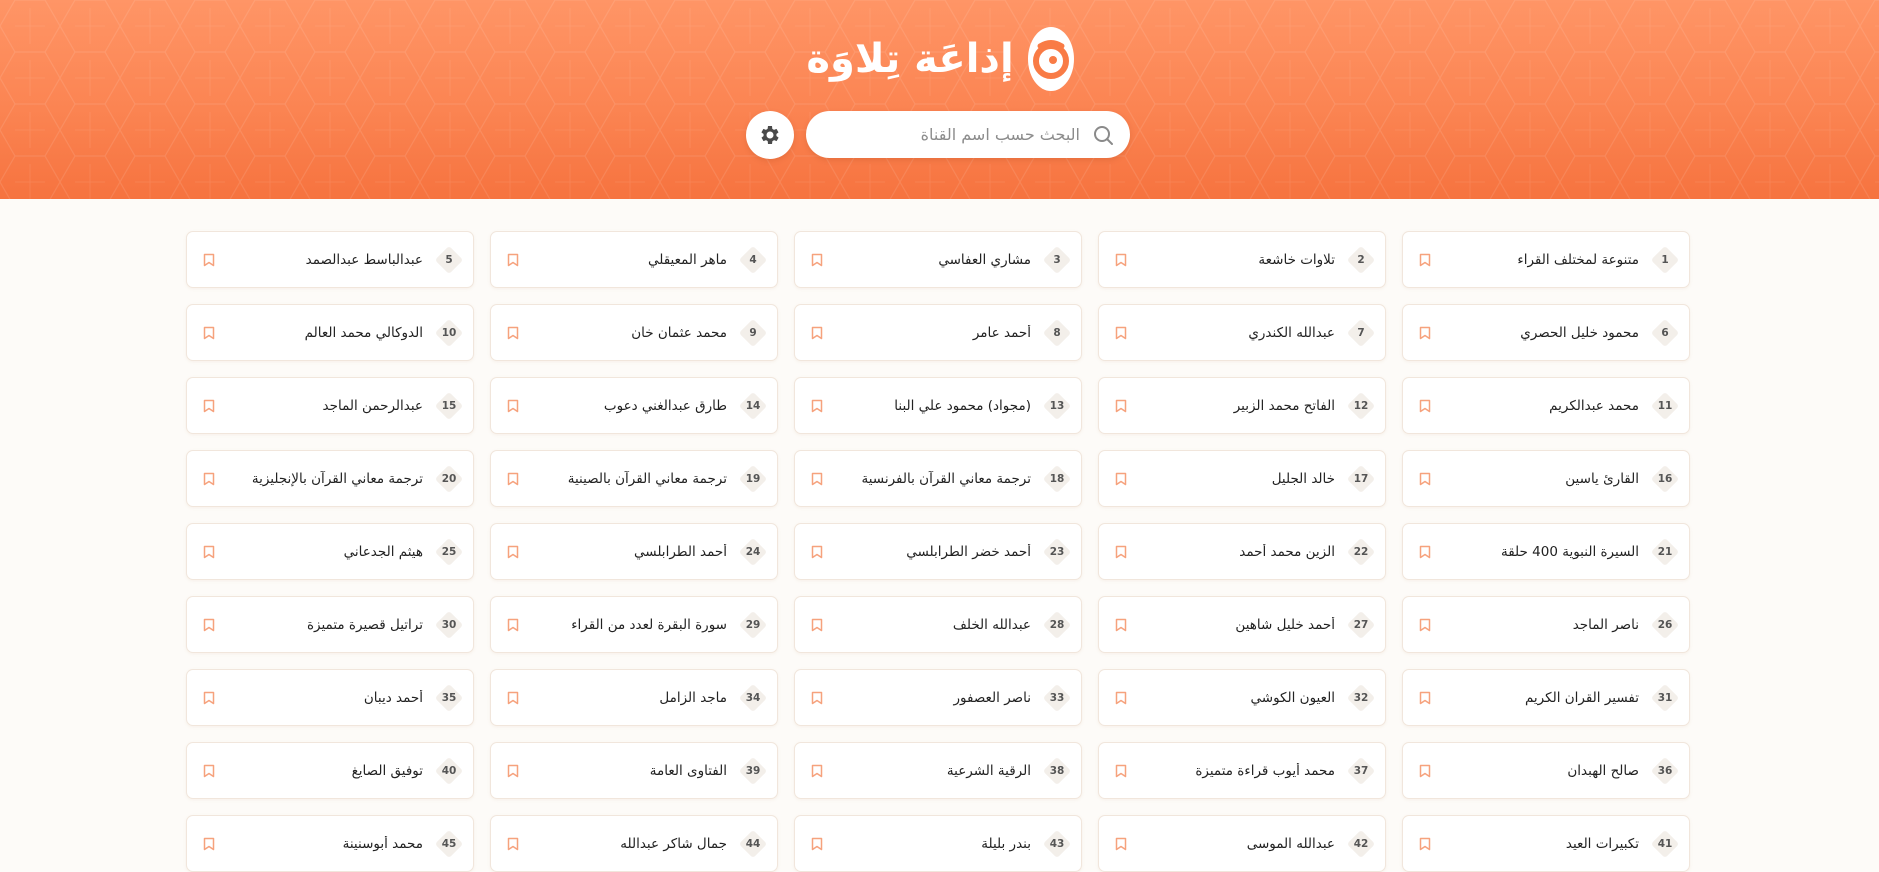  Describe the element at coordinates (1546, 624) in the screenshot. I see `channel-card: 26 ناصر الماجد` at that location.